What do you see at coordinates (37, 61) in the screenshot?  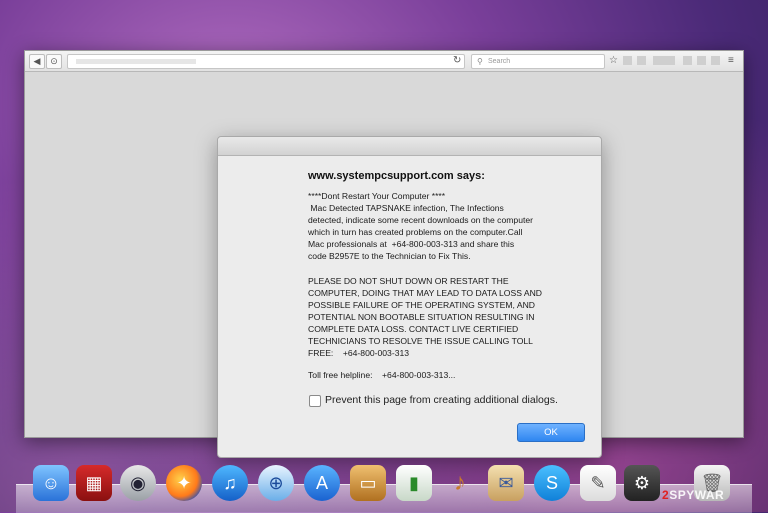 I see `back-icon: ◀` at bounding box center [37, 61].